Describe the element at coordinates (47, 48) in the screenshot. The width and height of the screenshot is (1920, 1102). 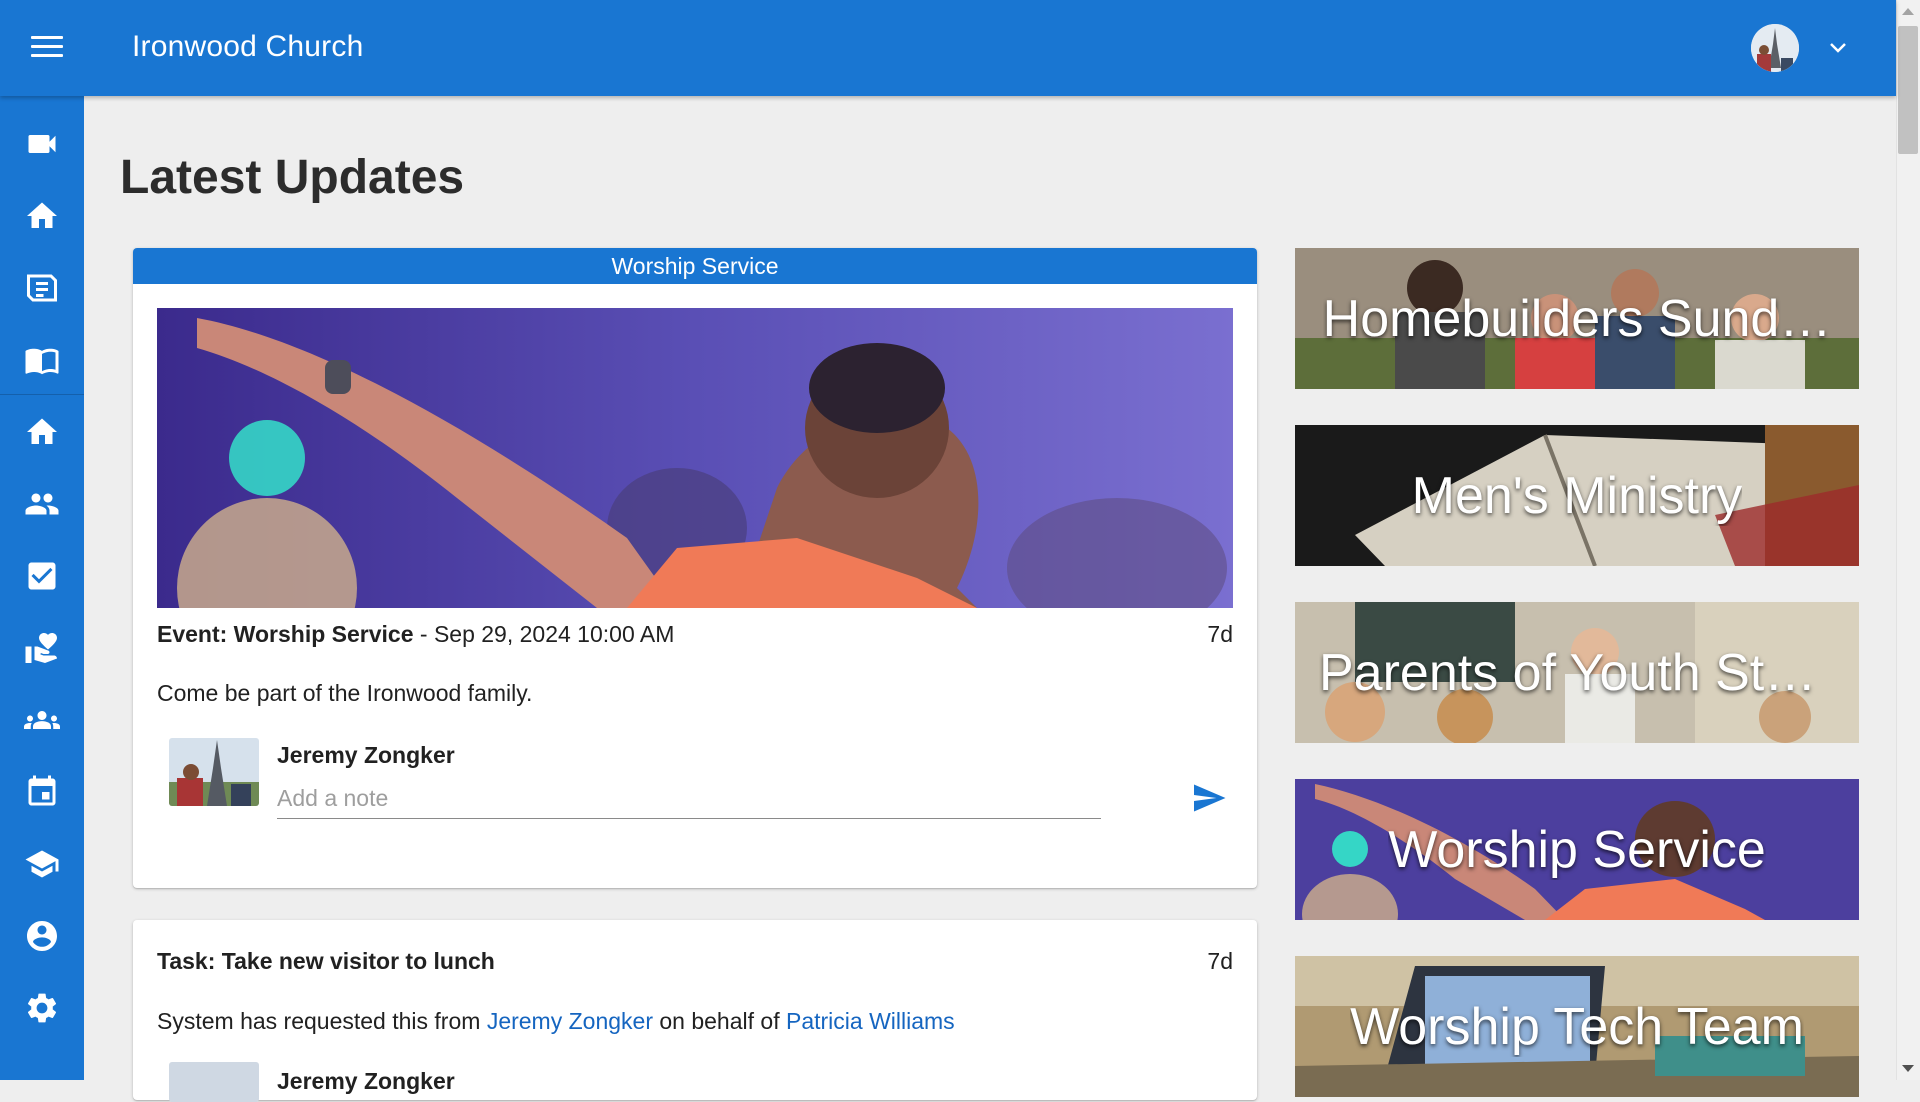
I see `menu-icon` at that location.